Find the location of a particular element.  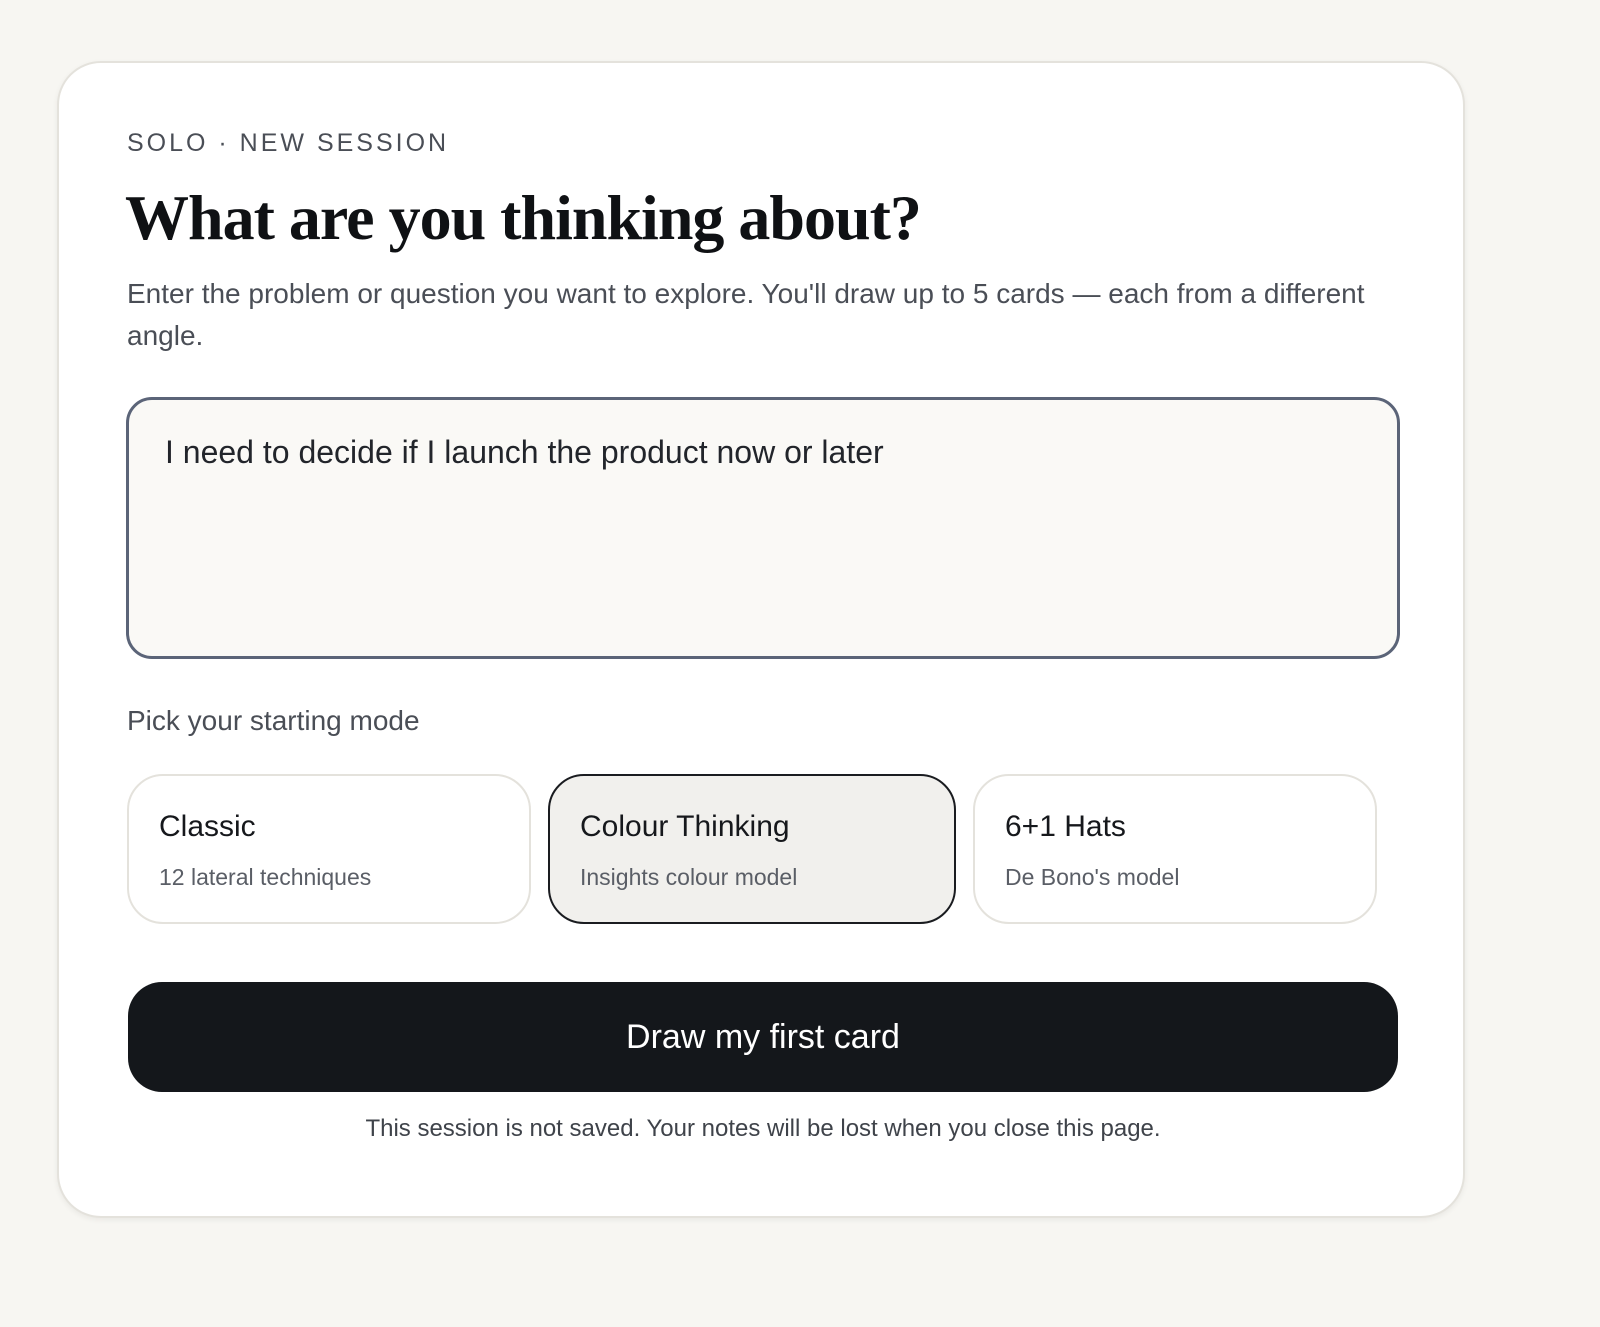

mode-subtitle: 12 lateral techniques is located at coordinates (265, 877).